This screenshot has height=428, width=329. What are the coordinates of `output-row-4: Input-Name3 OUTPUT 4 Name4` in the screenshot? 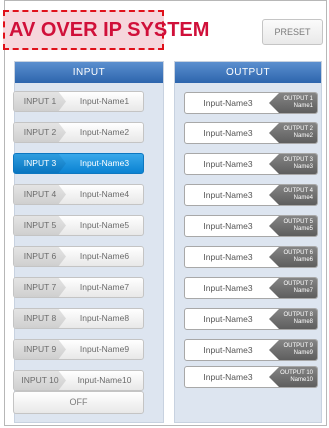 It's located at (251, 195).